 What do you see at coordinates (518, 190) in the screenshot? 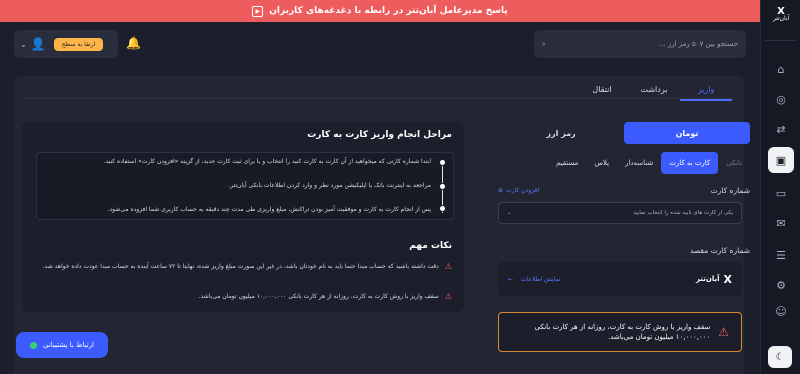
I see `add-card-button: افزودن کارت ⊕` at bounding box center [518, 190].